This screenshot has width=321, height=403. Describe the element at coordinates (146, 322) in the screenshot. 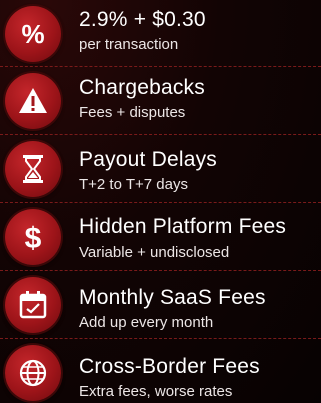

I see `fee-subtitle: Add up every month` at that location.